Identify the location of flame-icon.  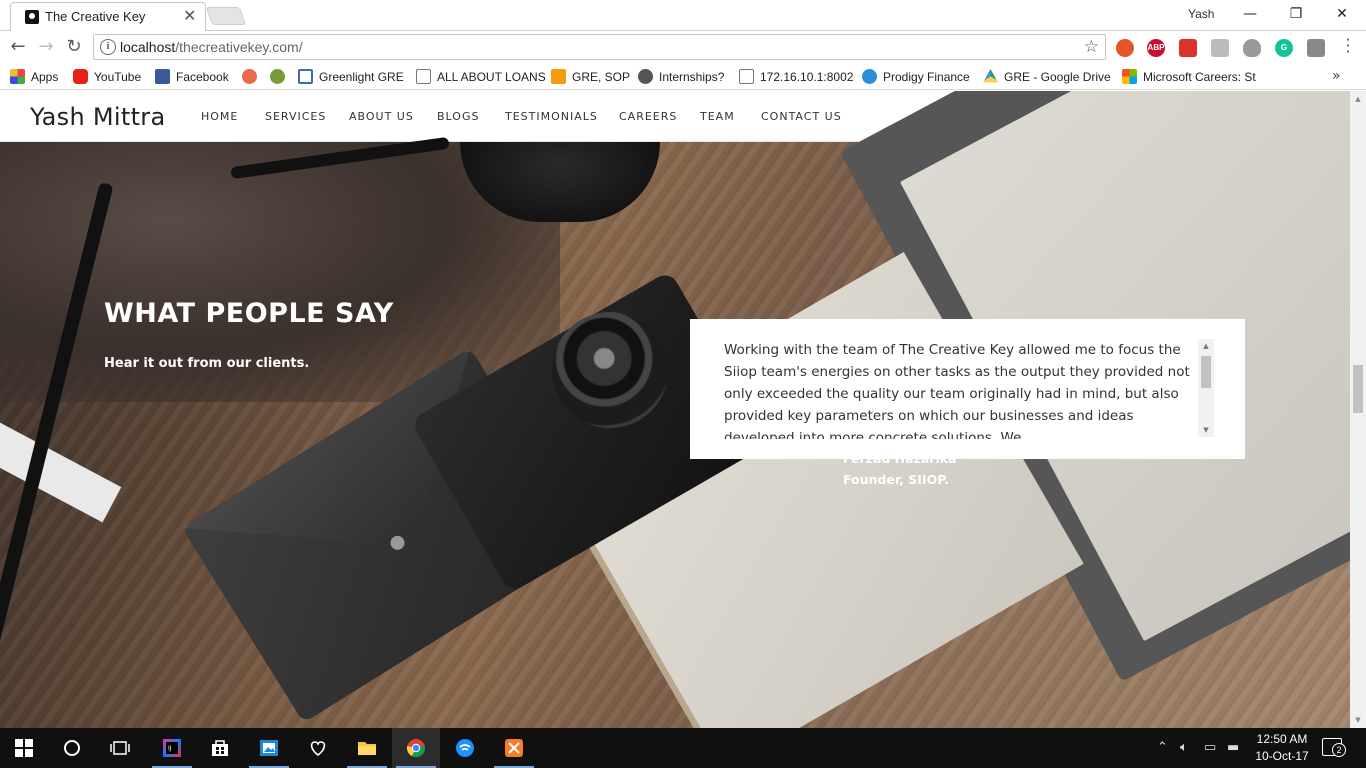
(1125, 48).